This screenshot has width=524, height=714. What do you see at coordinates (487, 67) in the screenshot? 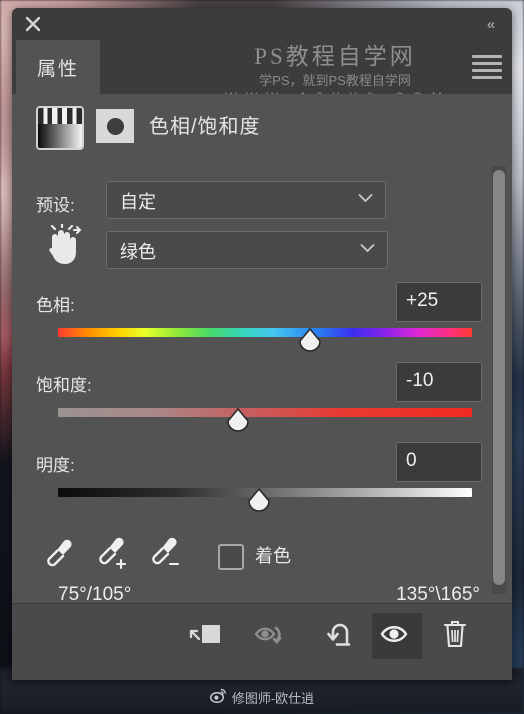
I see `hamburger-menu-icon` at bounding box center [487, 67].